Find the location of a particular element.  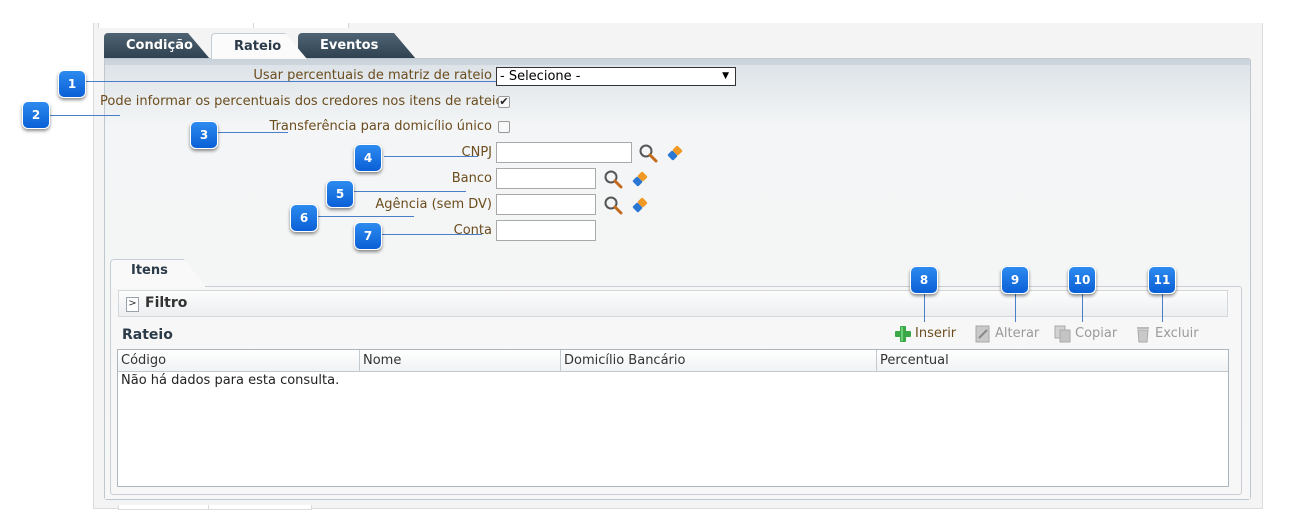

inserir-button: Inserir is located at coordinates (928, 334).